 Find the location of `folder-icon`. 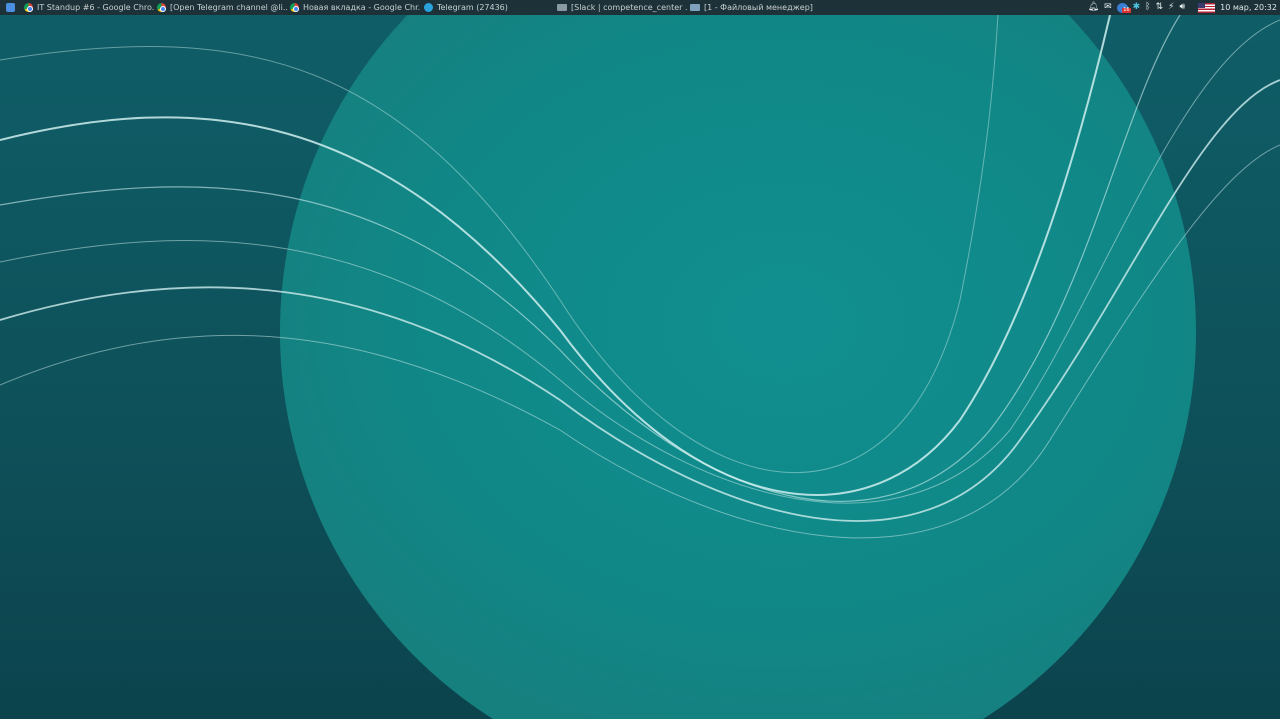

folder-icon is located at coordinates (695, 7).